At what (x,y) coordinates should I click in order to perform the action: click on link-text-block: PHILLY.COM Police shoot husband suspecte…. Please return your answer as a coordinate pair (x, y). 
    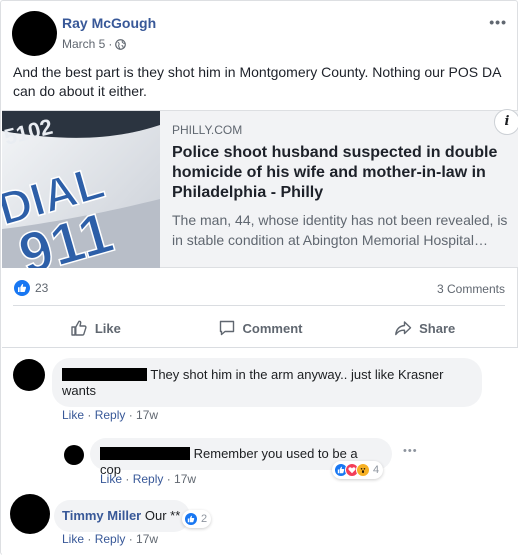
    Looking at the image, I should click on (340, 186).